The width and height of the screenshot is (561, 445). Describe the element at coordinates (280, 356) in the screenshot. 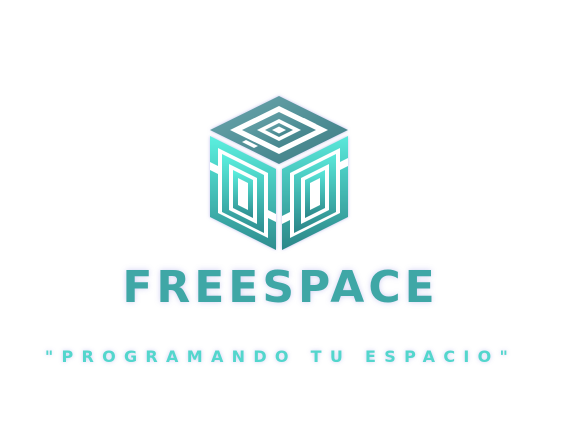

I see `tagline: "PROGRAMANDO TU ESPACIO"` at that location.